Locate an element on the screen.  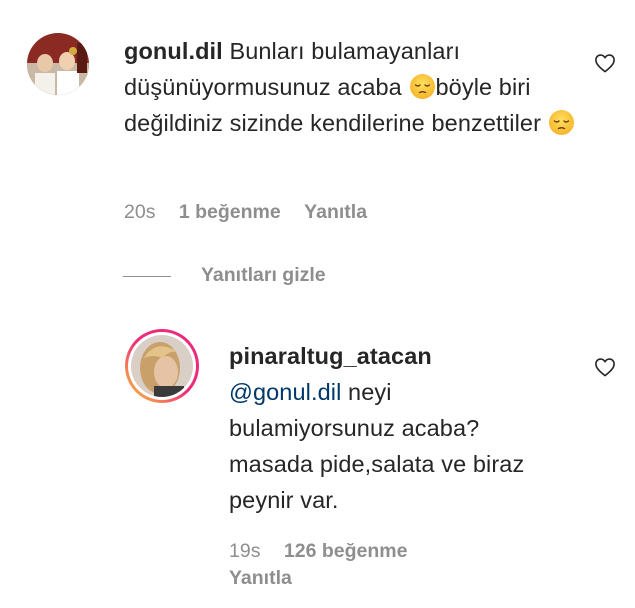
hide-replies-button: Yanıtları gizle is located at coordinates (263, 275).